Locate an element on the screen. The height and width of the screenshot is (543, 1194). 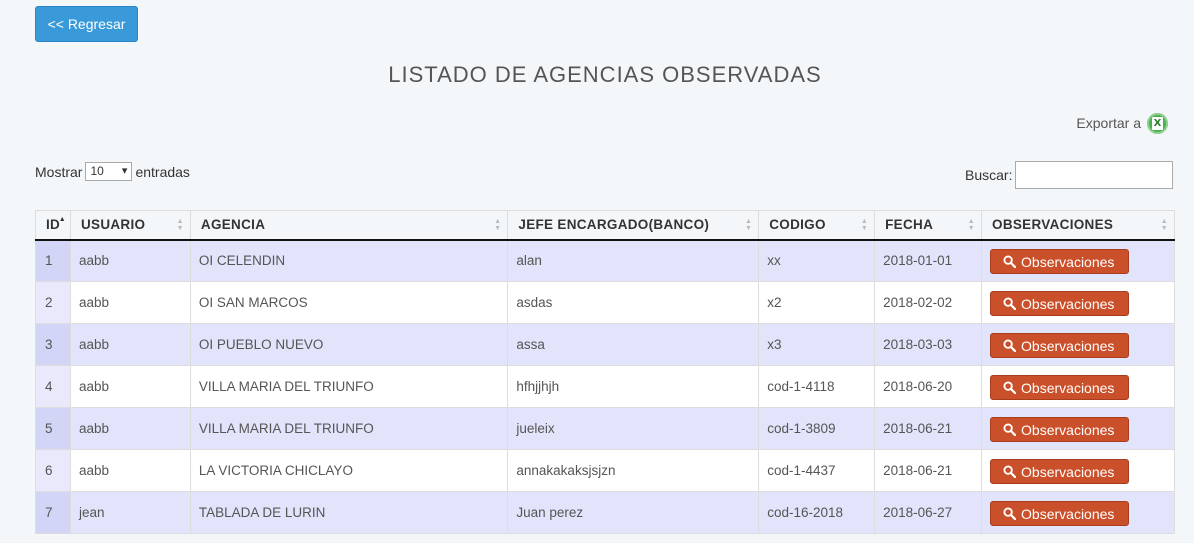
cell-usuario: jean is located at coordinates (130, 512).